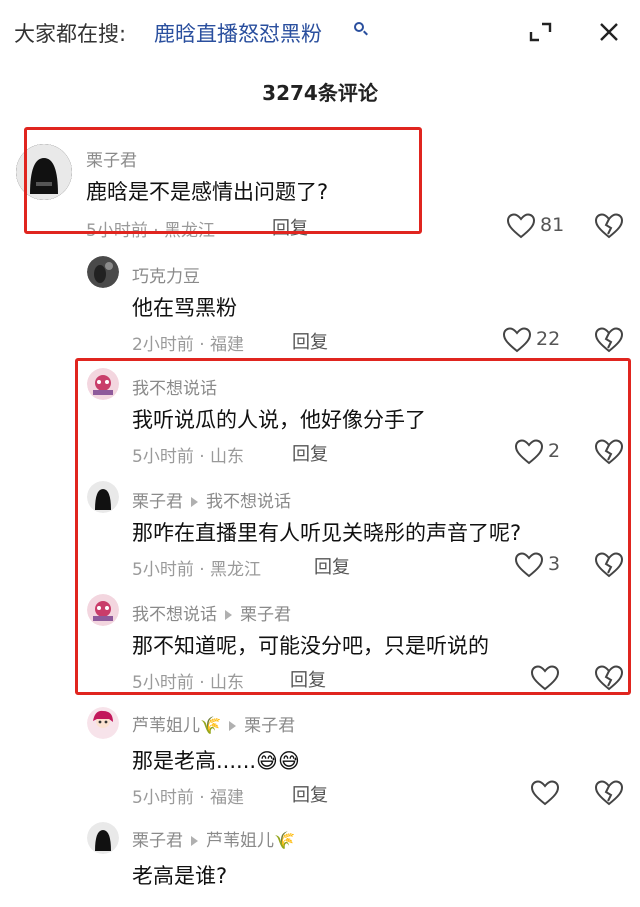 The height and width of the screenshot is (907, 640). What do you see at coordinates (552, 225) in the screenshot?
I see `like-count: 81` at bounding box center [552, 225].